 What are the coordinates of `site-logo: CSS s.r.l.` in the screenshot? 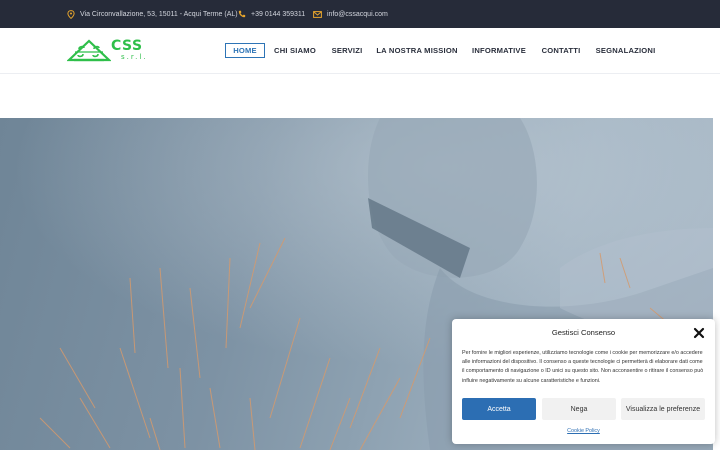 It's located at (109, 50).